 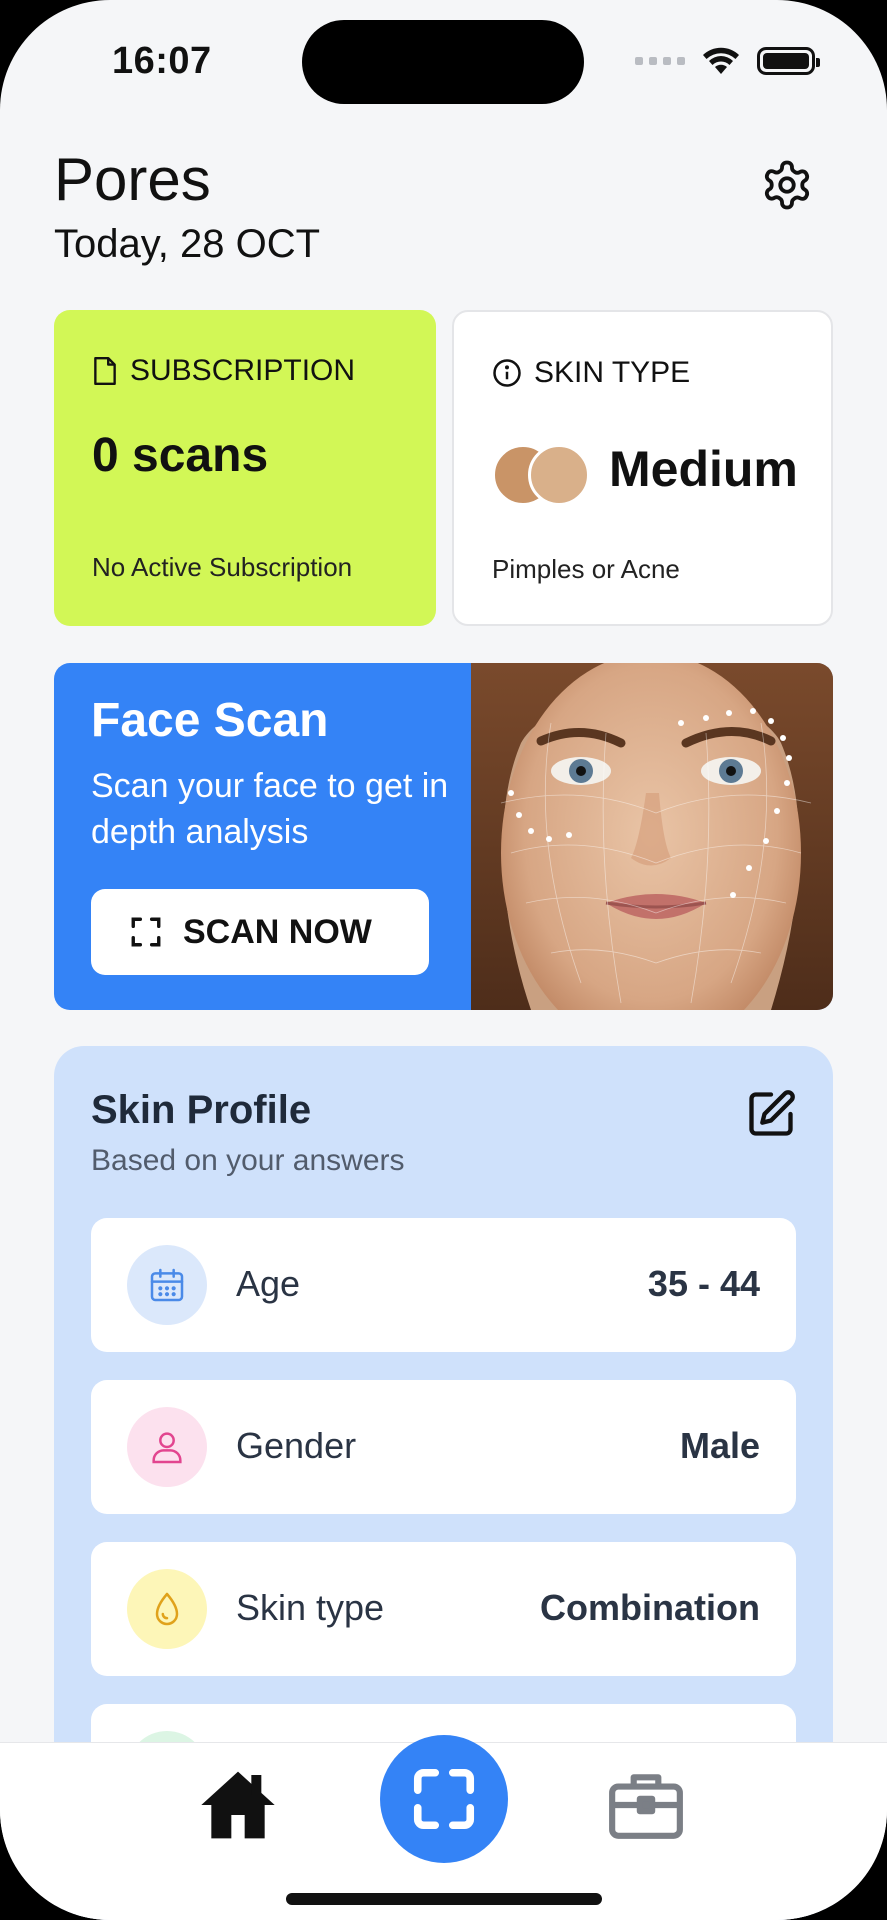 I want to click on face-scan-title: Face Scan, so click(x=210, y=720).